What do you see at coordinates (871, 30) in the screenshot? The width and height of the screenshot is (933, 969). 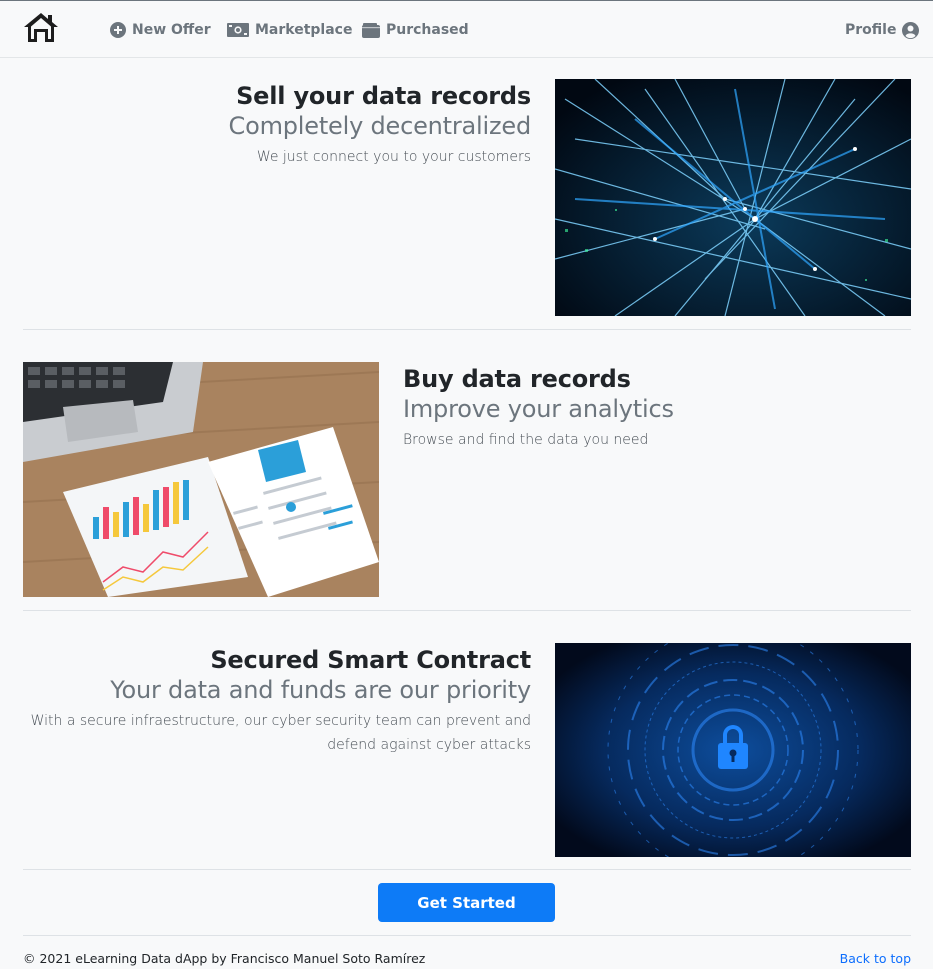 I see `nav-profile-label: Profile` at bounding box center [871, 30].